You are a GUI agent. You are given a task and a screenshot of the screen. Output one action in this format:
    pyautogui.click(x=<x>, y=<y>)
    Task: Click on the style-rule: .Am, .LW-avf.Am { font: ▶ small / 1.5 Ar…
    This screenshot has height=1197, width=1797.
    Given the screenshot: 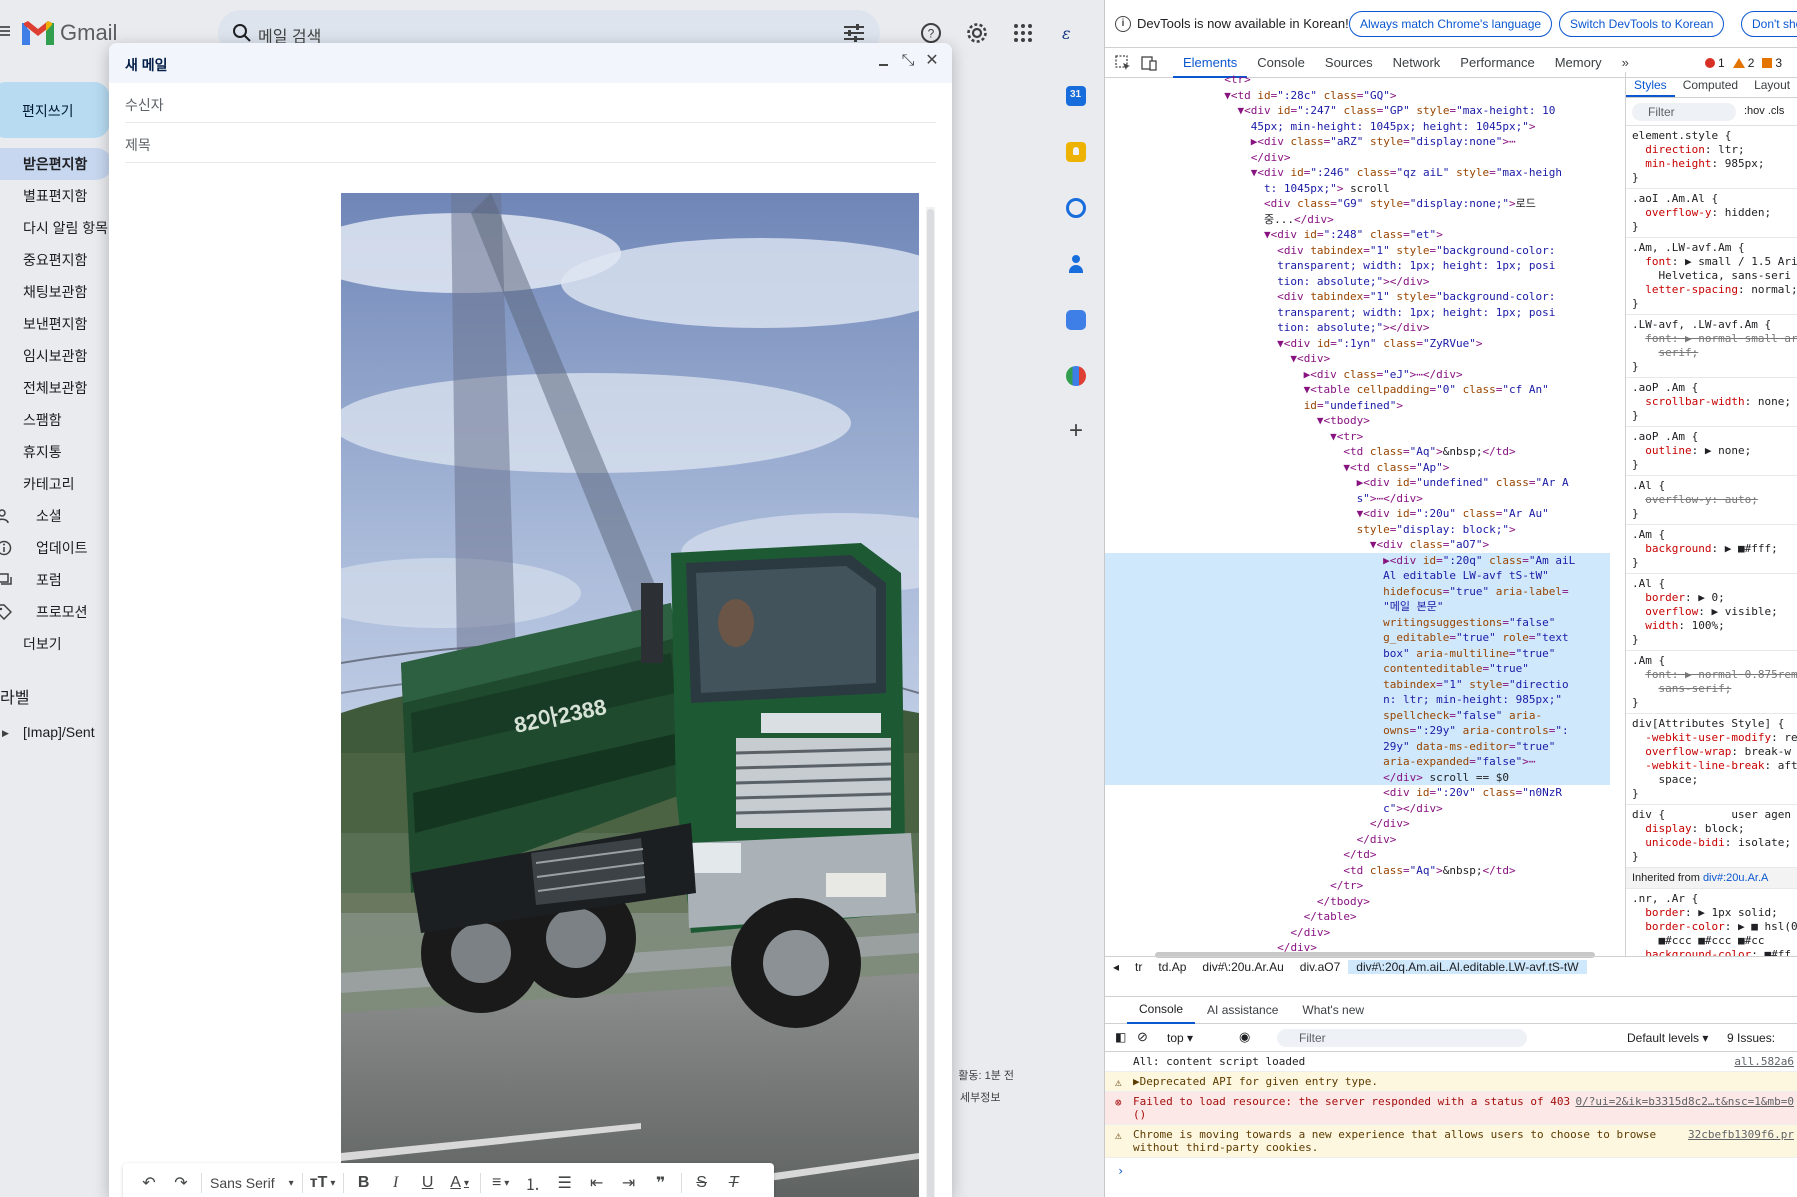 What is the action you would take?
    pyautogui.click(x=1711, y=276)
    